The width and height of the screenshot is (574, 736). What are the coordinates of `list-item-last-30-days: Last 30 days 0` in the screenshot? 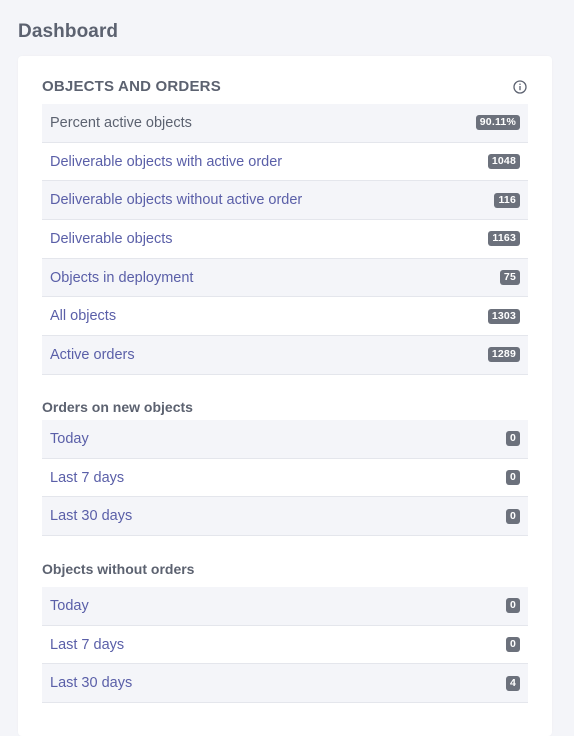 It's located at (285, 517).